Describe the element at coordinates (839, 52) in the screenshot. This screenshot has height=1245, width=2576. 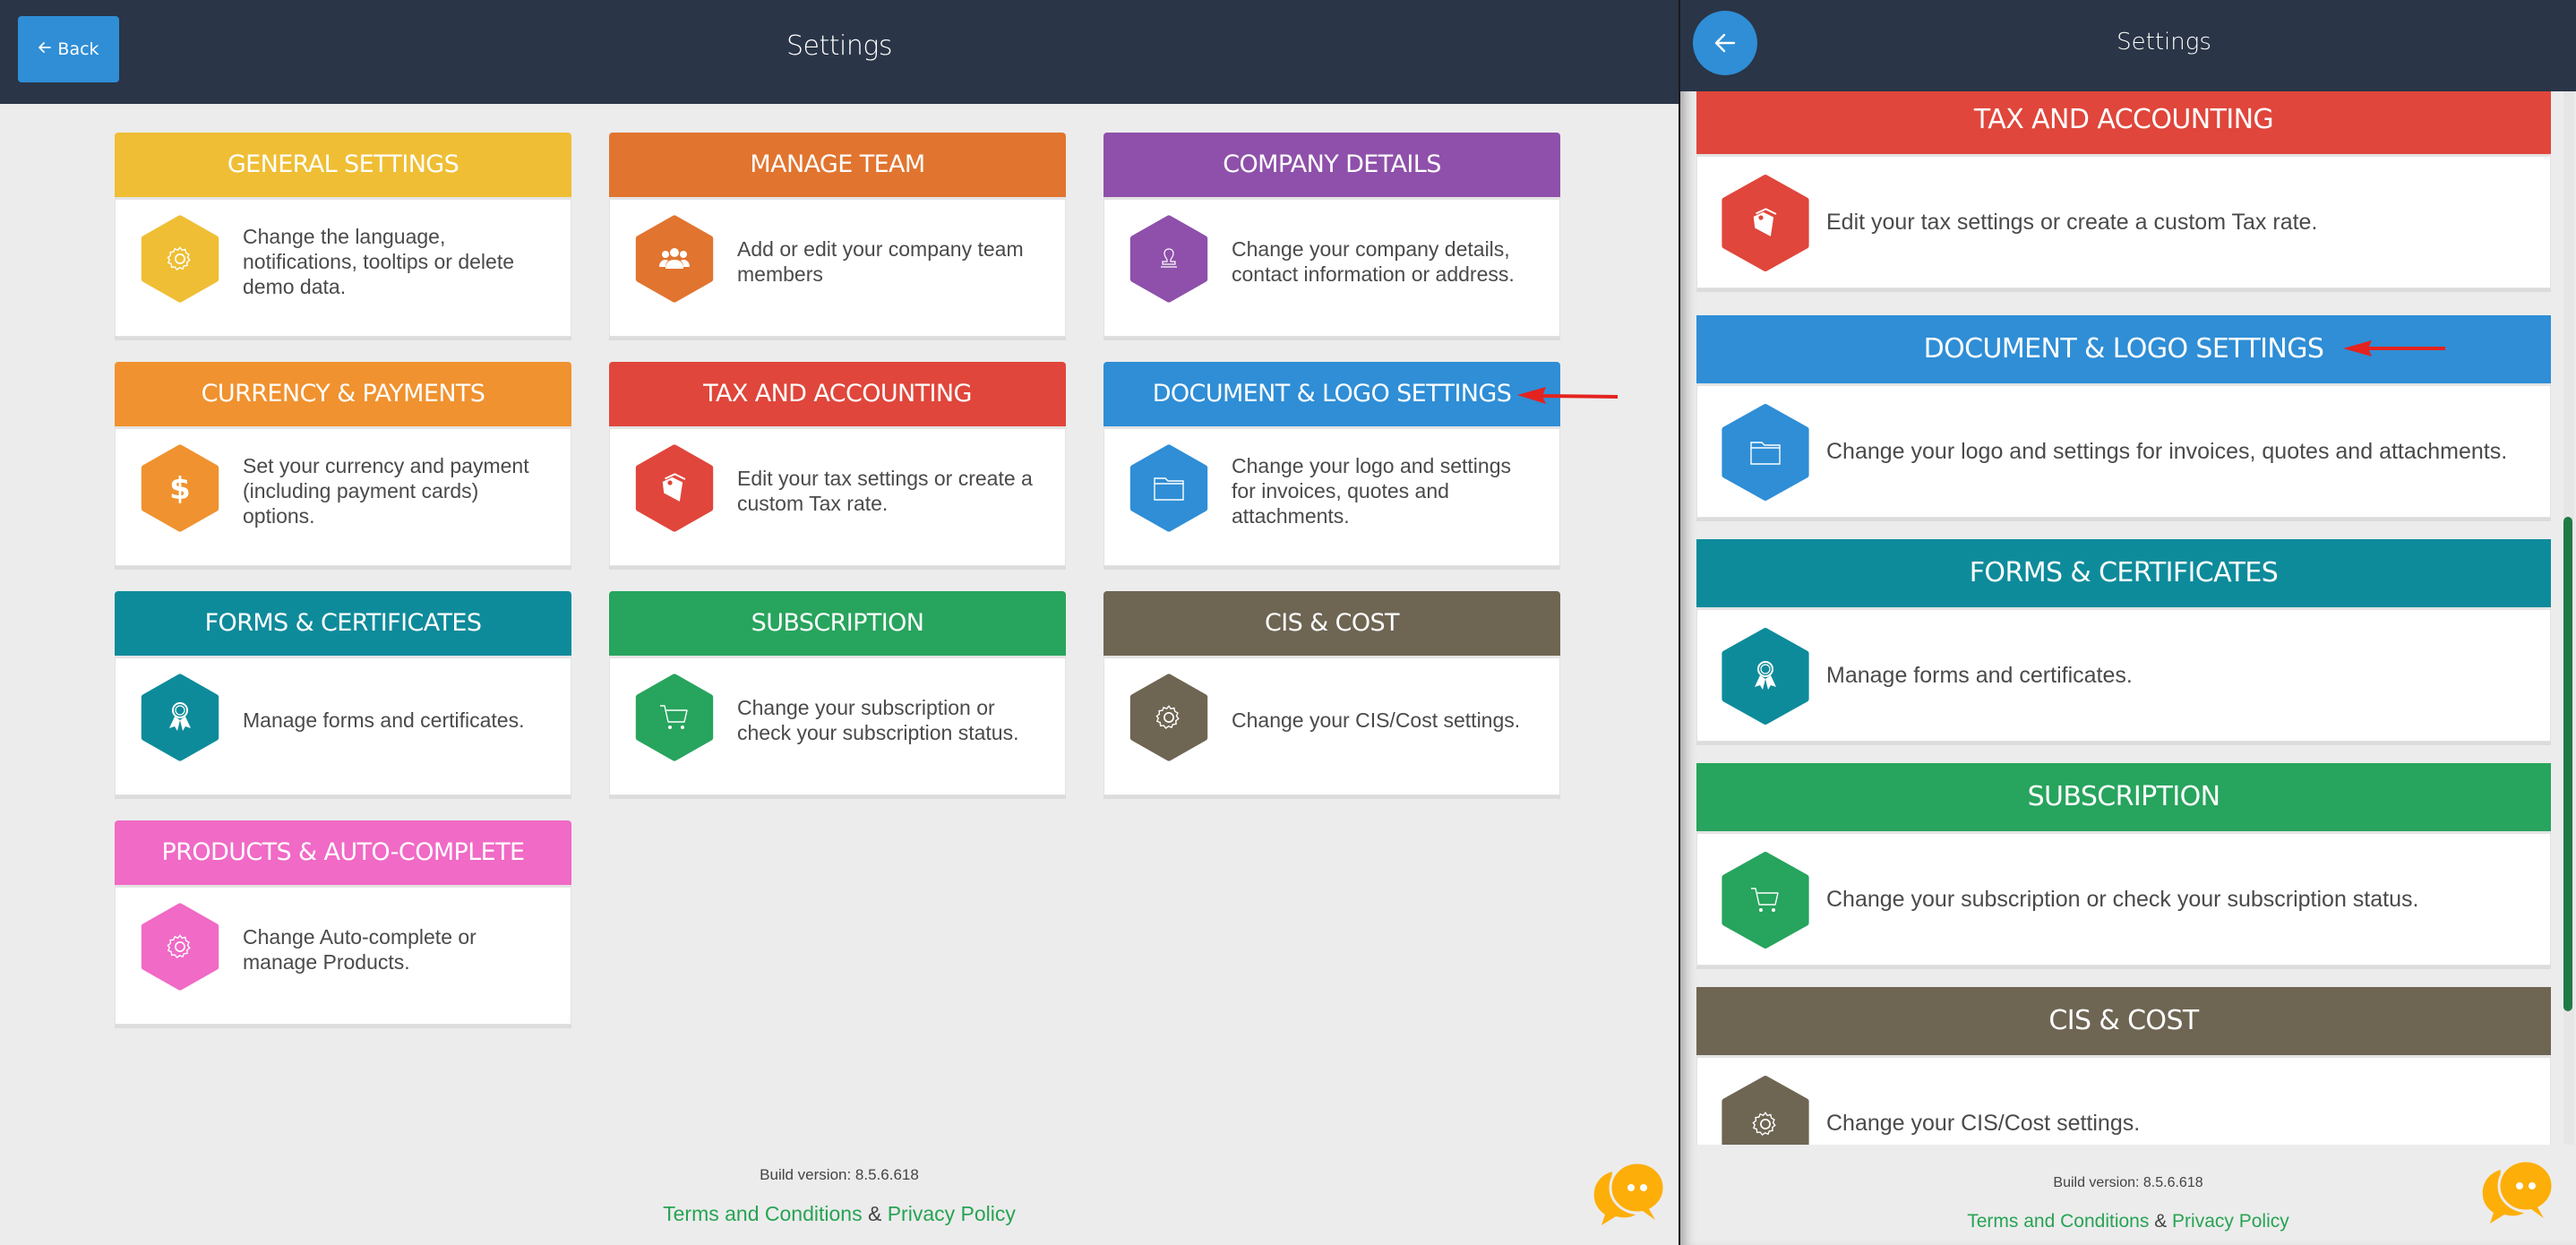
I see `top-bar: Back Settings` at that location.